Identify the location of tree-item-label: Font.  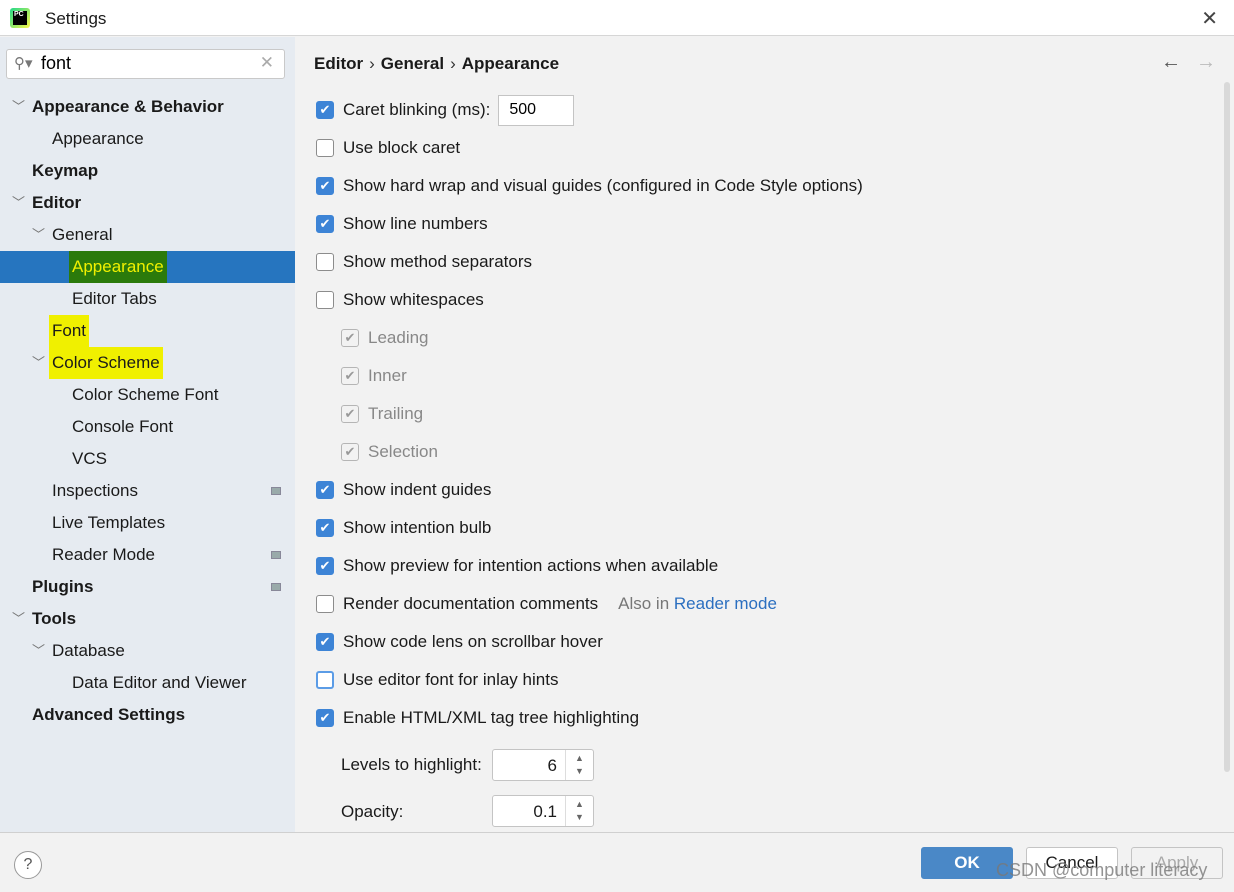
(69, 331).